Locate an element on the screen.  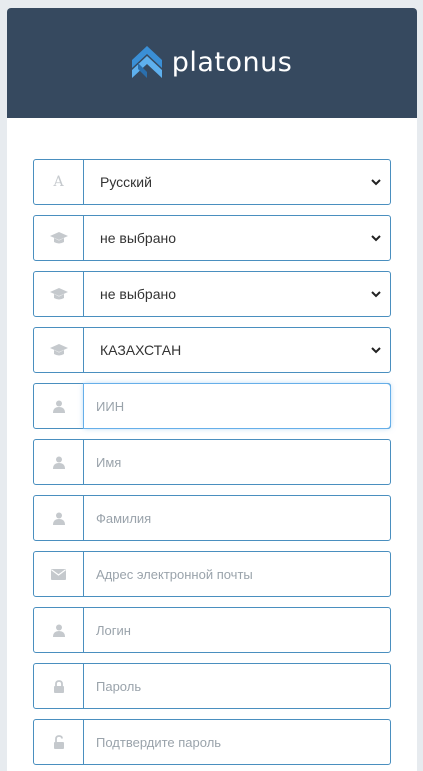
confirm-password-input is located at coordinates (237, 742).